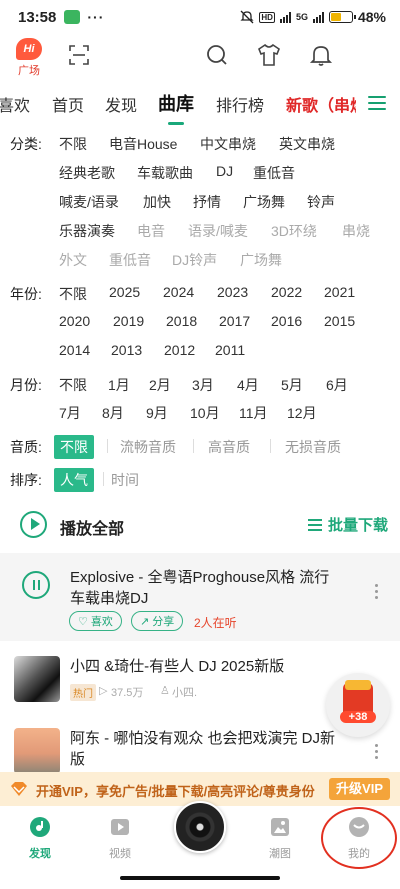  I want to click on pause-icon, so click(36, 585).